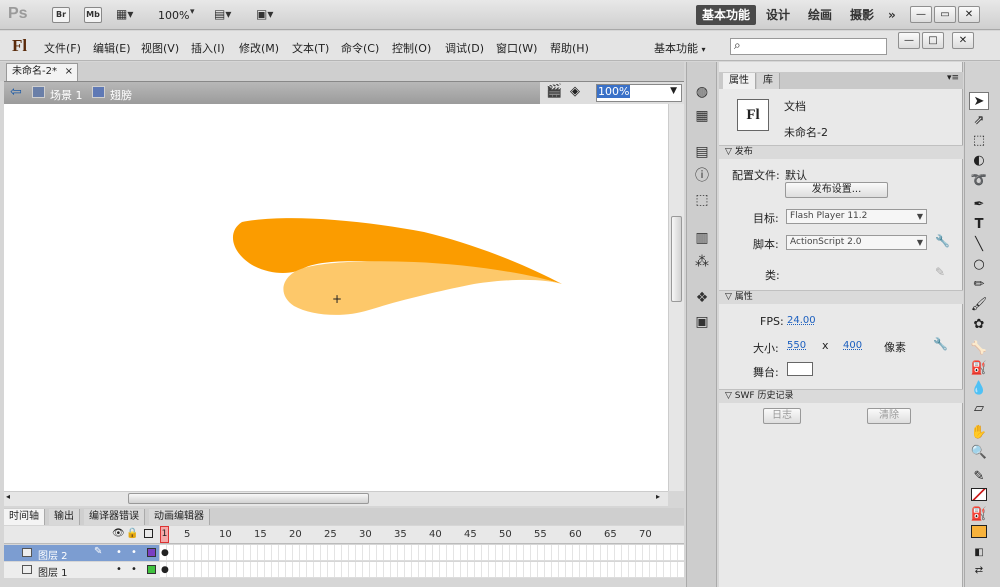  I want to click on pencil-tool-icon: ✏, so click(979, 285).